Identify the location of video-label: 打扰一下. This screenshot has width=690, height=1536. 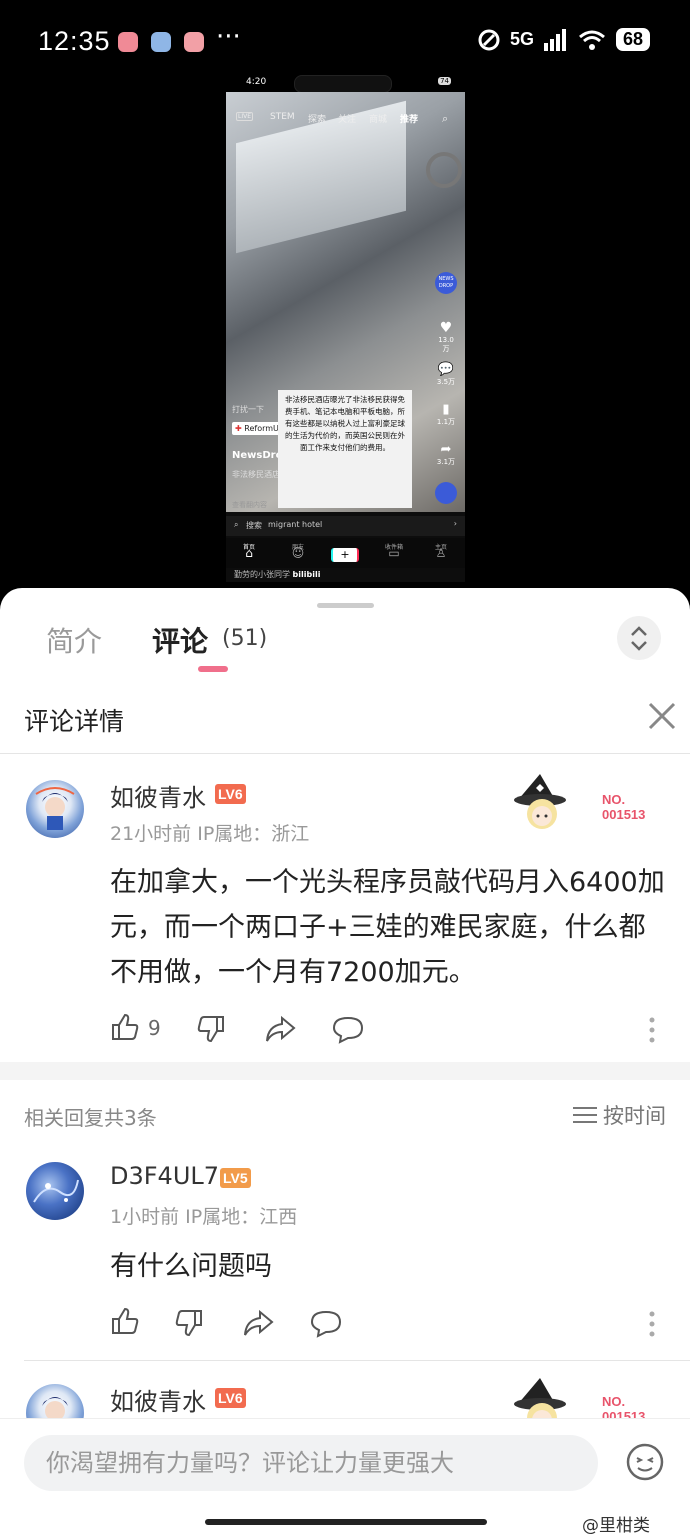
(248, 409).